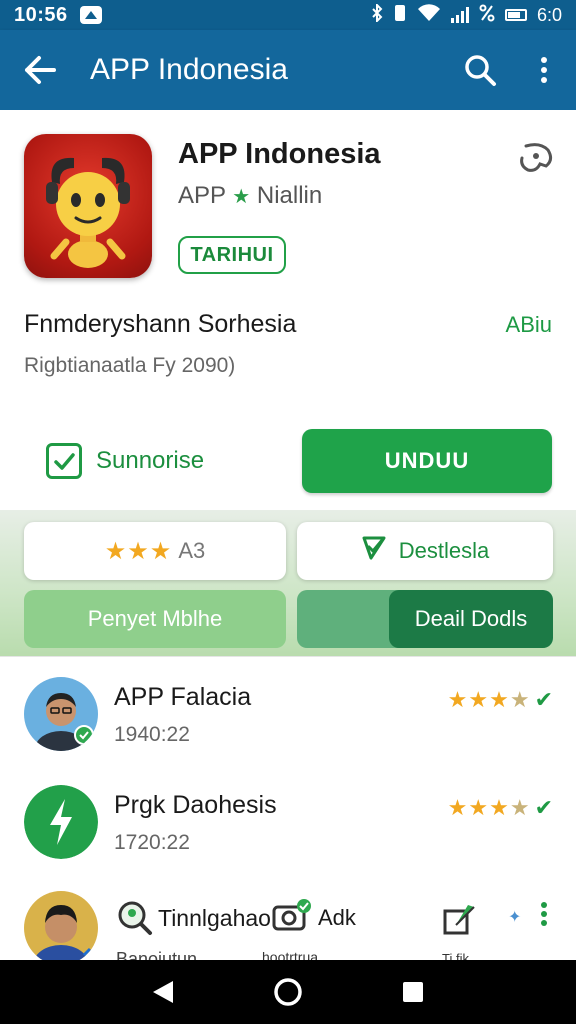  Describe the element at coordinates (192, 550) in the screenshot. I see `rating-chip-label: A3` at that location.